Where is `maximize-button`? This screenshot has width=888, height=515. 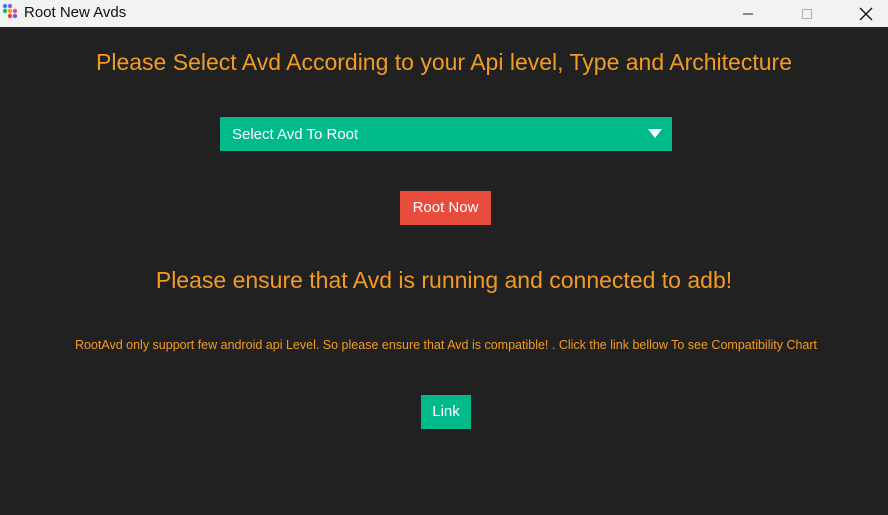
maximize-button is located at coordinates (807, 13).